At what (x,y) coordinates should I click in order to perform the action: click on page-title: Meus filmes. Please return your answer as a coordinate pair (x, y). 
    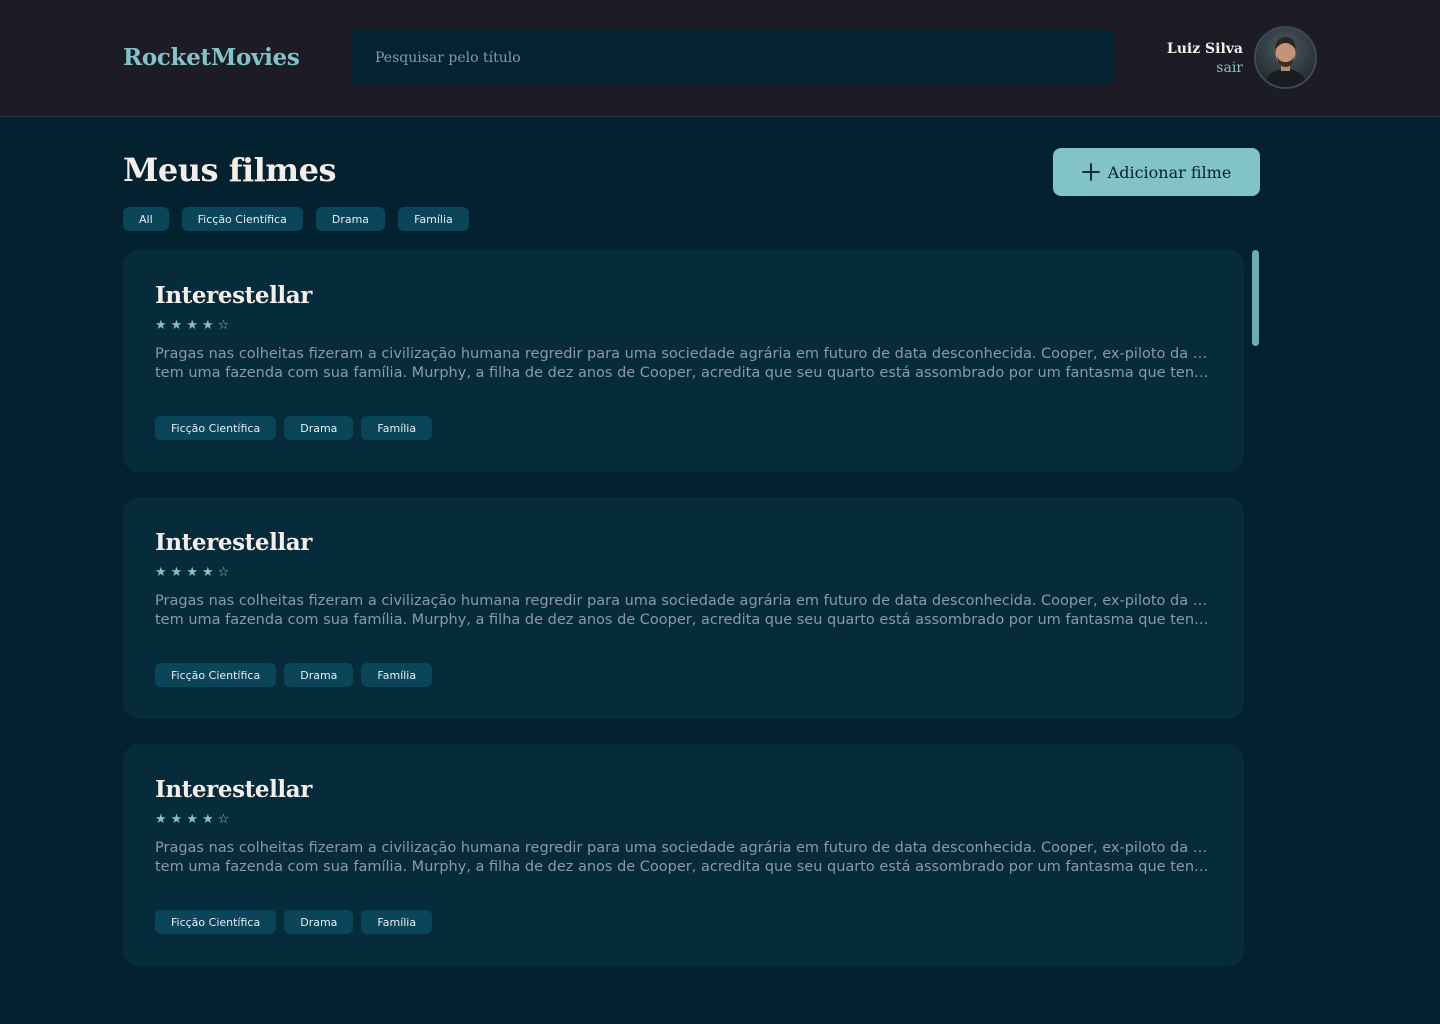
    Looking at the image, I should click on (230, 170).